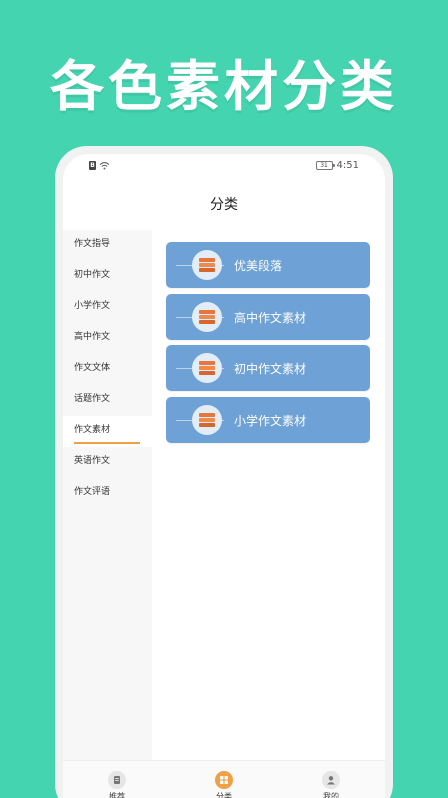 The image size is (448, 798). I want to click on page-title: 分类, so click(224, 205).